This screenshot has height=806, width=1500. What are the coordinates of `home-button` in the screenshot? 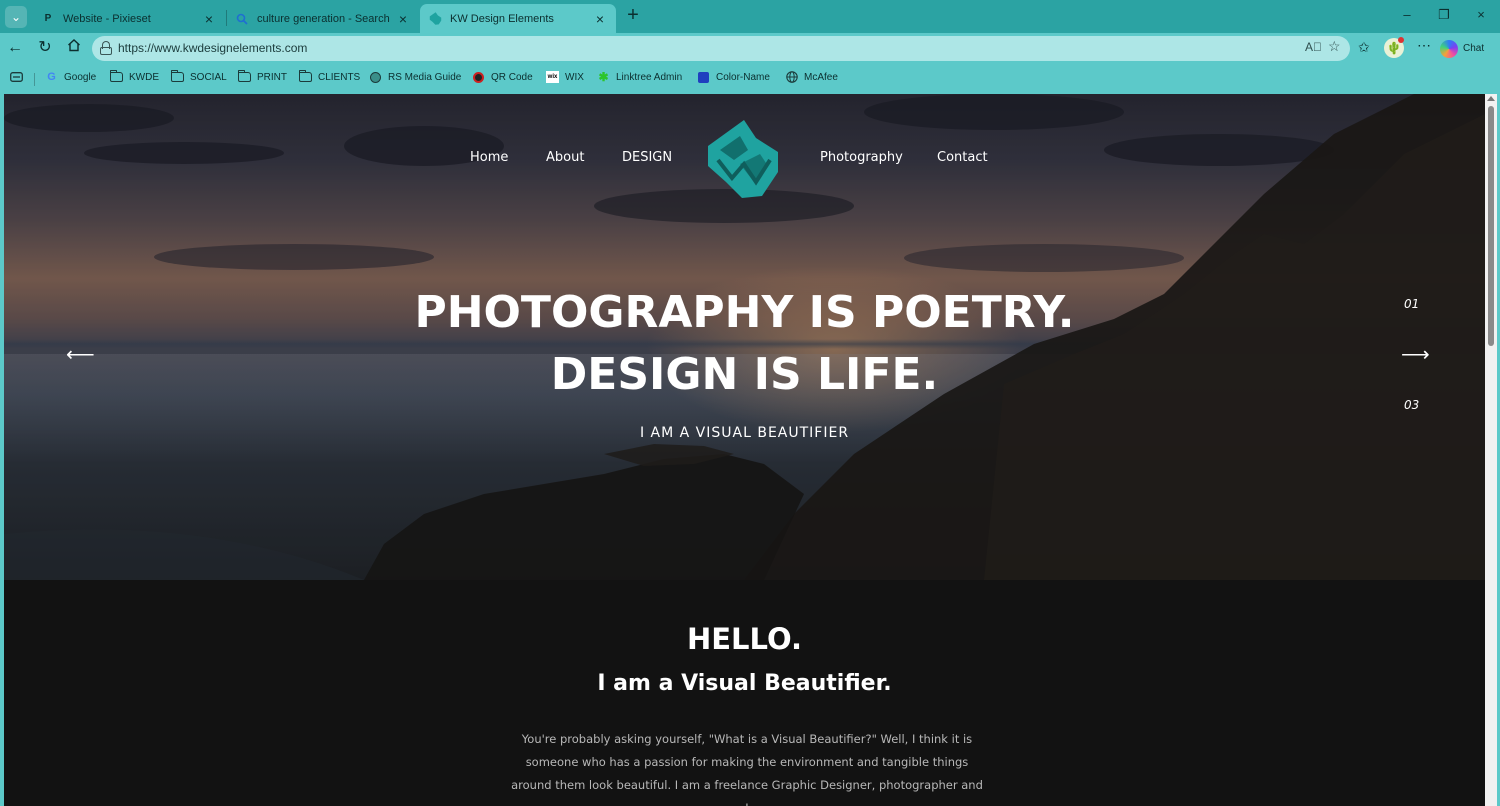 It's located at (74, 48).